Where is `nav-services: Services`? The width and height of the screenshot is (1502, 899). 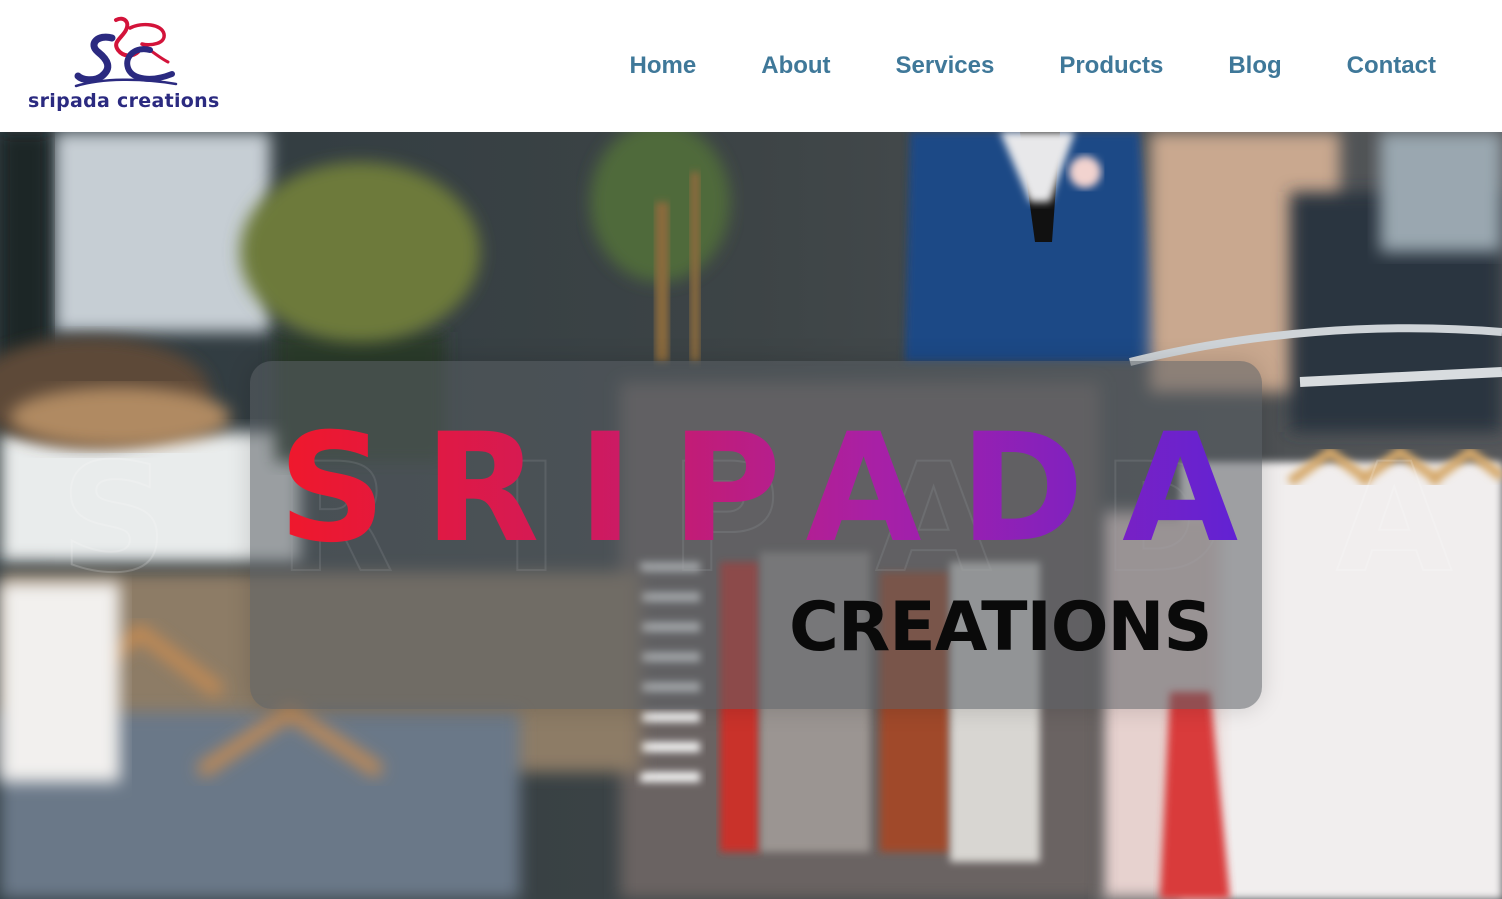 nav-services: Services is located at coordinates (945, 66).